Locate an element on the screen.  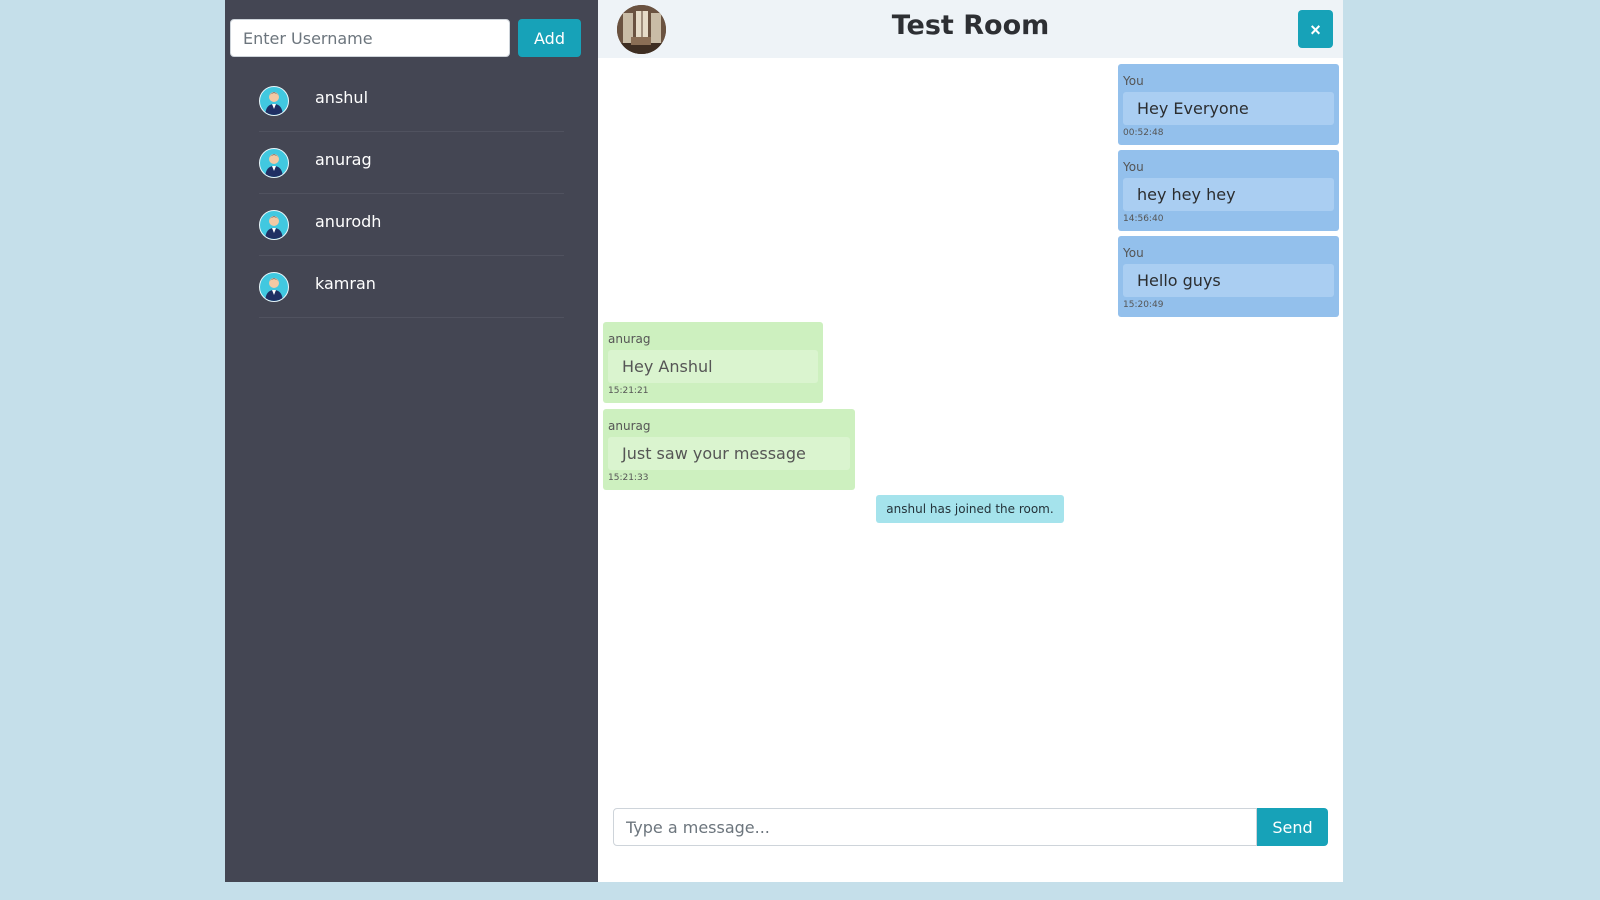
user-name: anurodh is located at coordinates (348, 221).